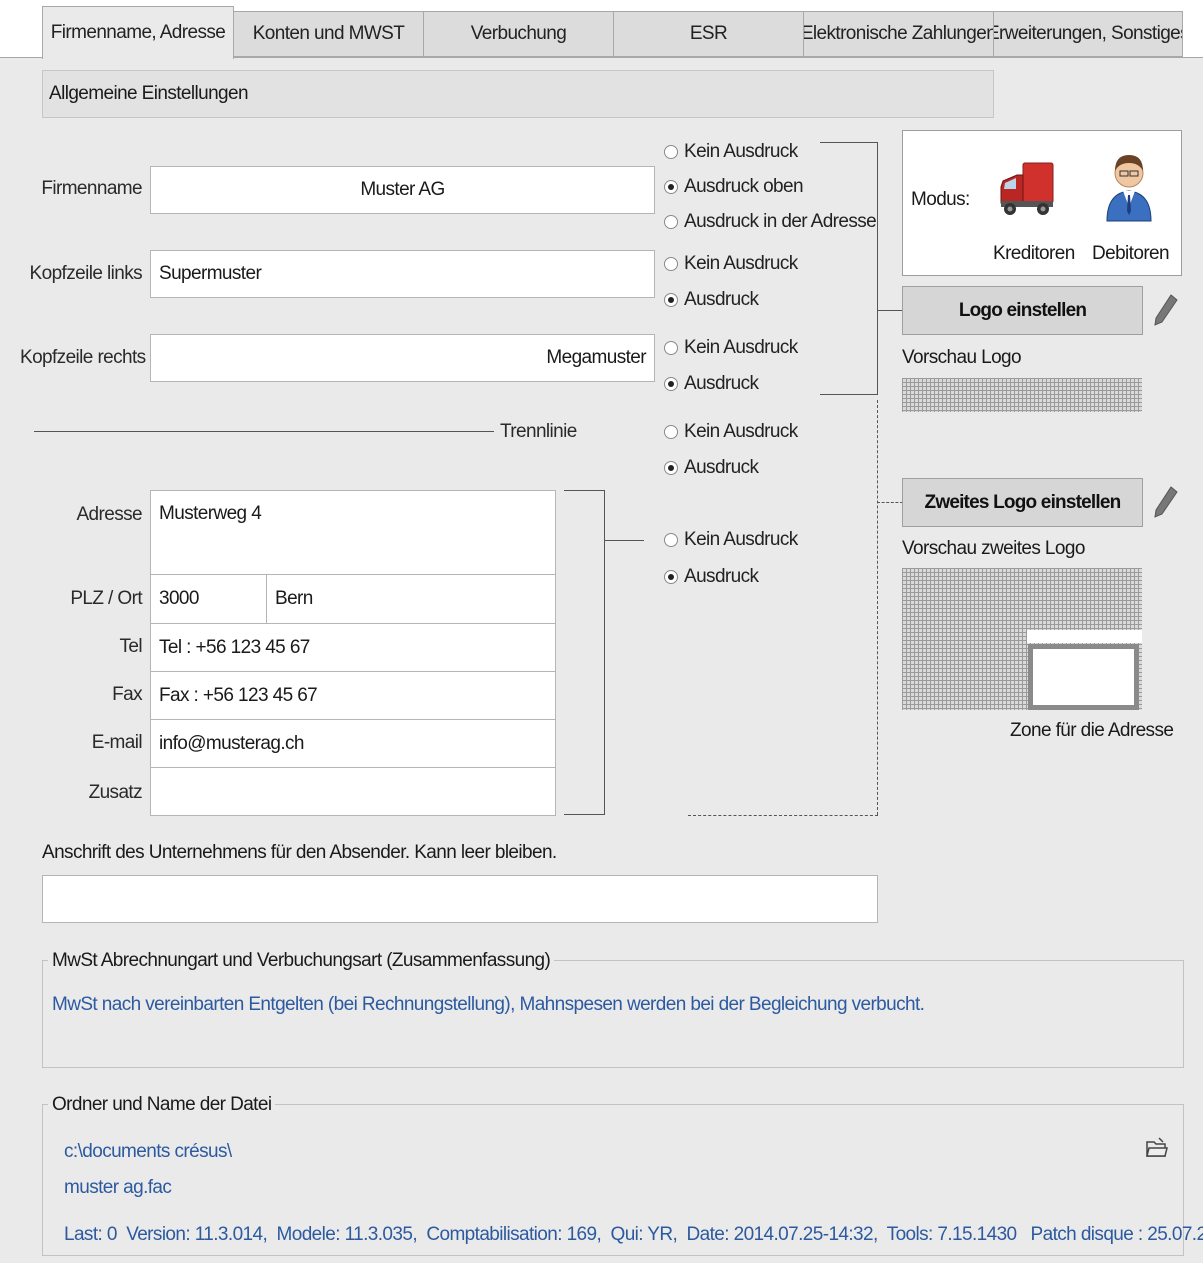 The image size is (1203, 1263). Describe the element at coordinates (538, 431) in the screenshot. I see `separator-label: Trennlinie` at that location.